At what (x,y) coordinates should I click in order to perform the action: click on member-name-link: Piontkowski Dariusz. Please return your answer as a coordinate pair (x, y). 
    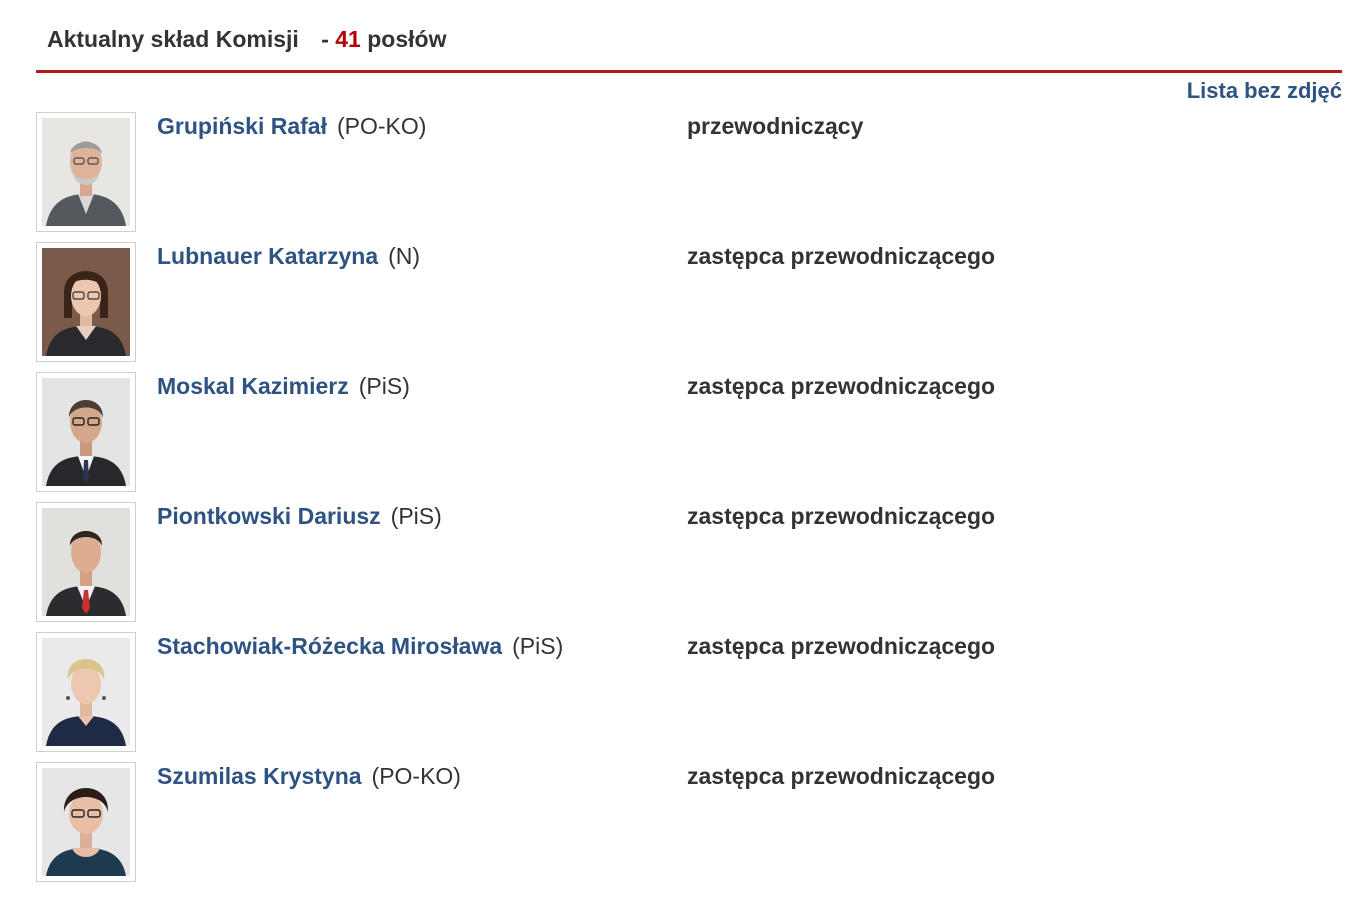
    Looking at the image, I should click on (269, 516).